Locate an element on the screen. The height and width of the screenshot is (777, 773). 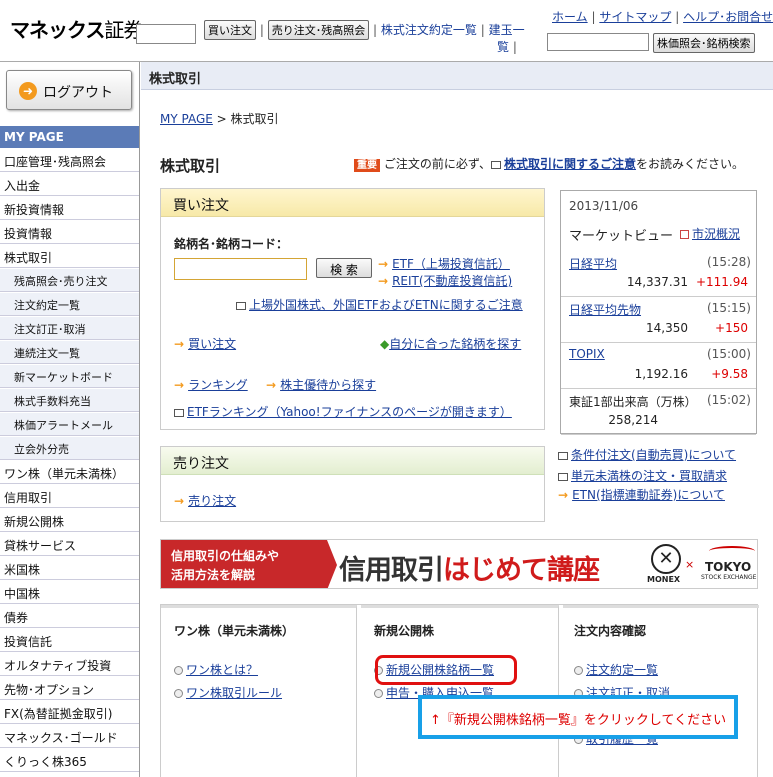
sidebar-item: ワン株（単元未満株） is located at coordinates (69, 472).